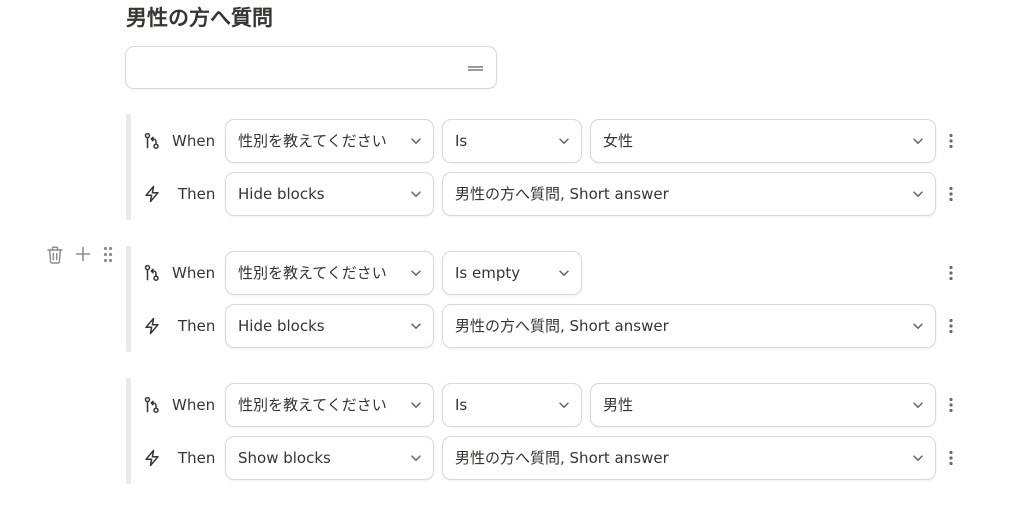 Image resolution: width=1024 pixels, height=518 pixels. I want to click on plus-icon, so click(83, 254).